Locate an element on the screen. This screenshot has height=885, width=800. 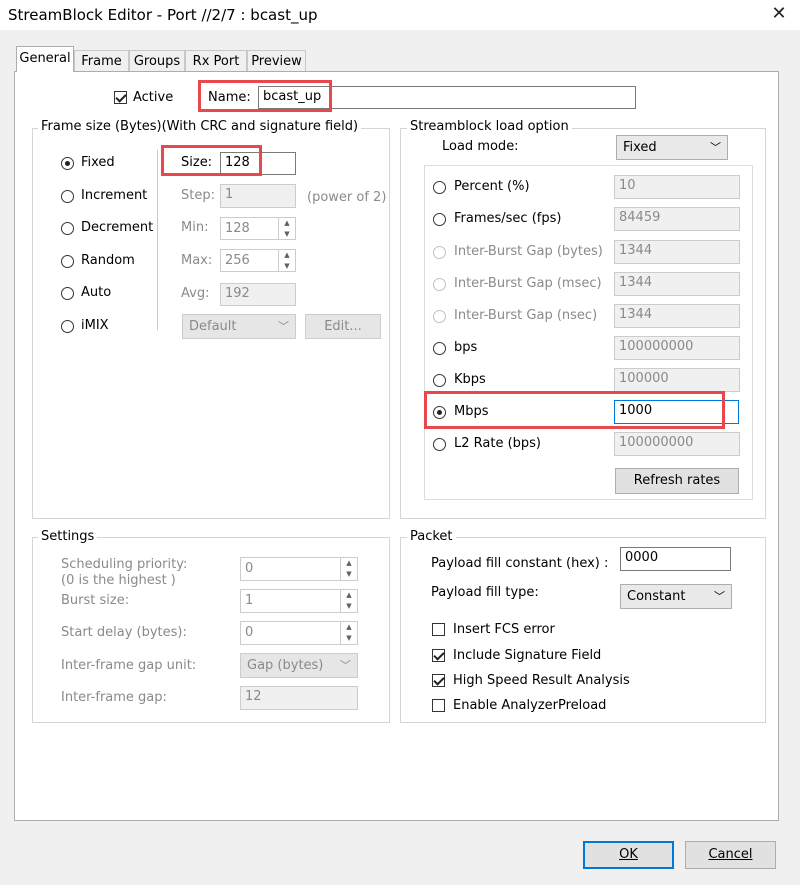
name-input: bcast_up is located at coordinates (447, 97).